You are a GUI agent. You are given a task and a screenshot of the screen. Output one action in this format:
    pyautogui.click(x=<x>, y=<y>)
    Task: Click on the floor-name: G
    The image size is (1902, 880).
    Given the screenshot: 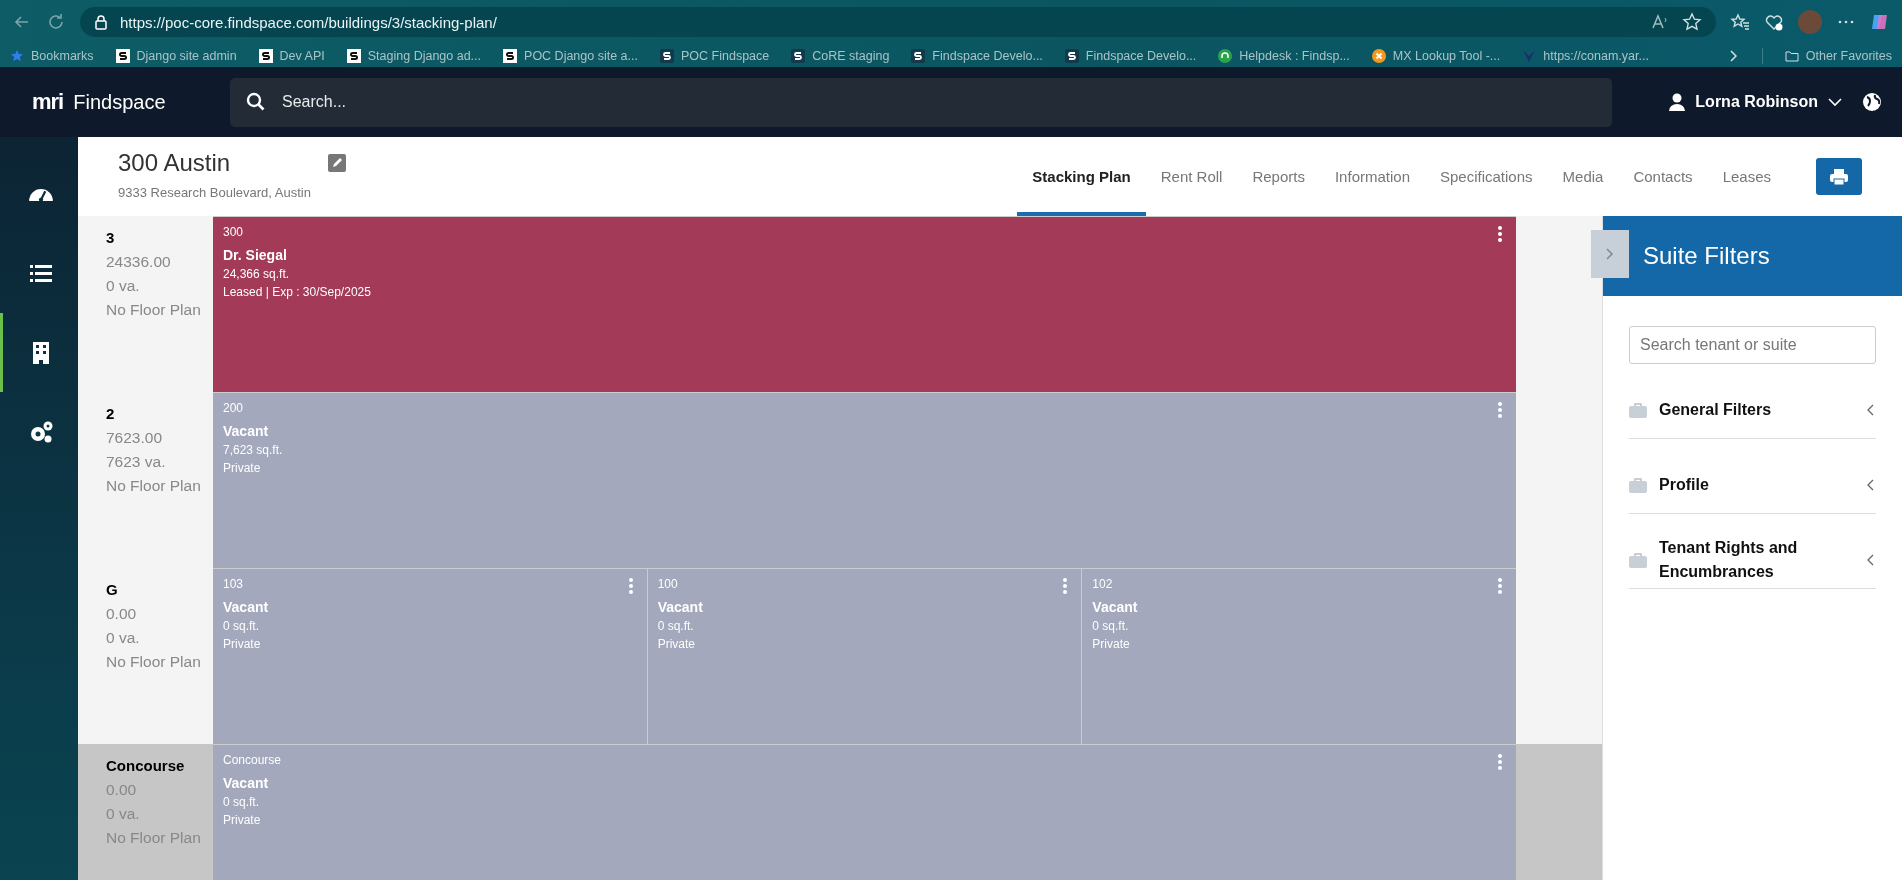 What is the action you would take?
    pyautogui.click(x=112, y=590)
    